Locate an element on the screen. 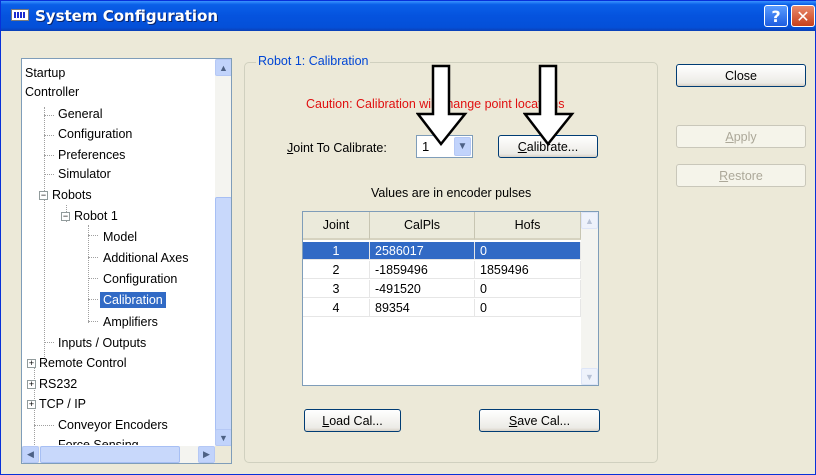 This screenshot has height=475, width=816. expand-rs232-icon: + is located at coordinates (31, 384).